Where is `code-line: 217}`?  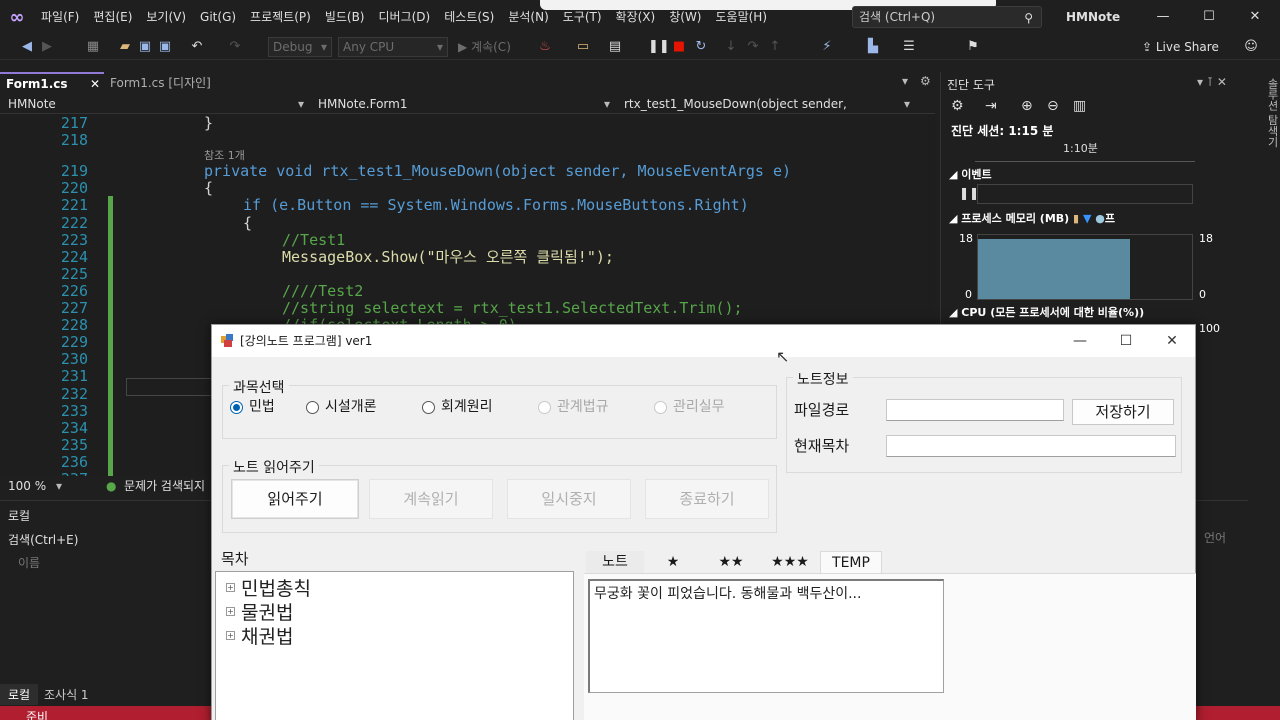 code-line: 217} is located at coordinates (467, 123).